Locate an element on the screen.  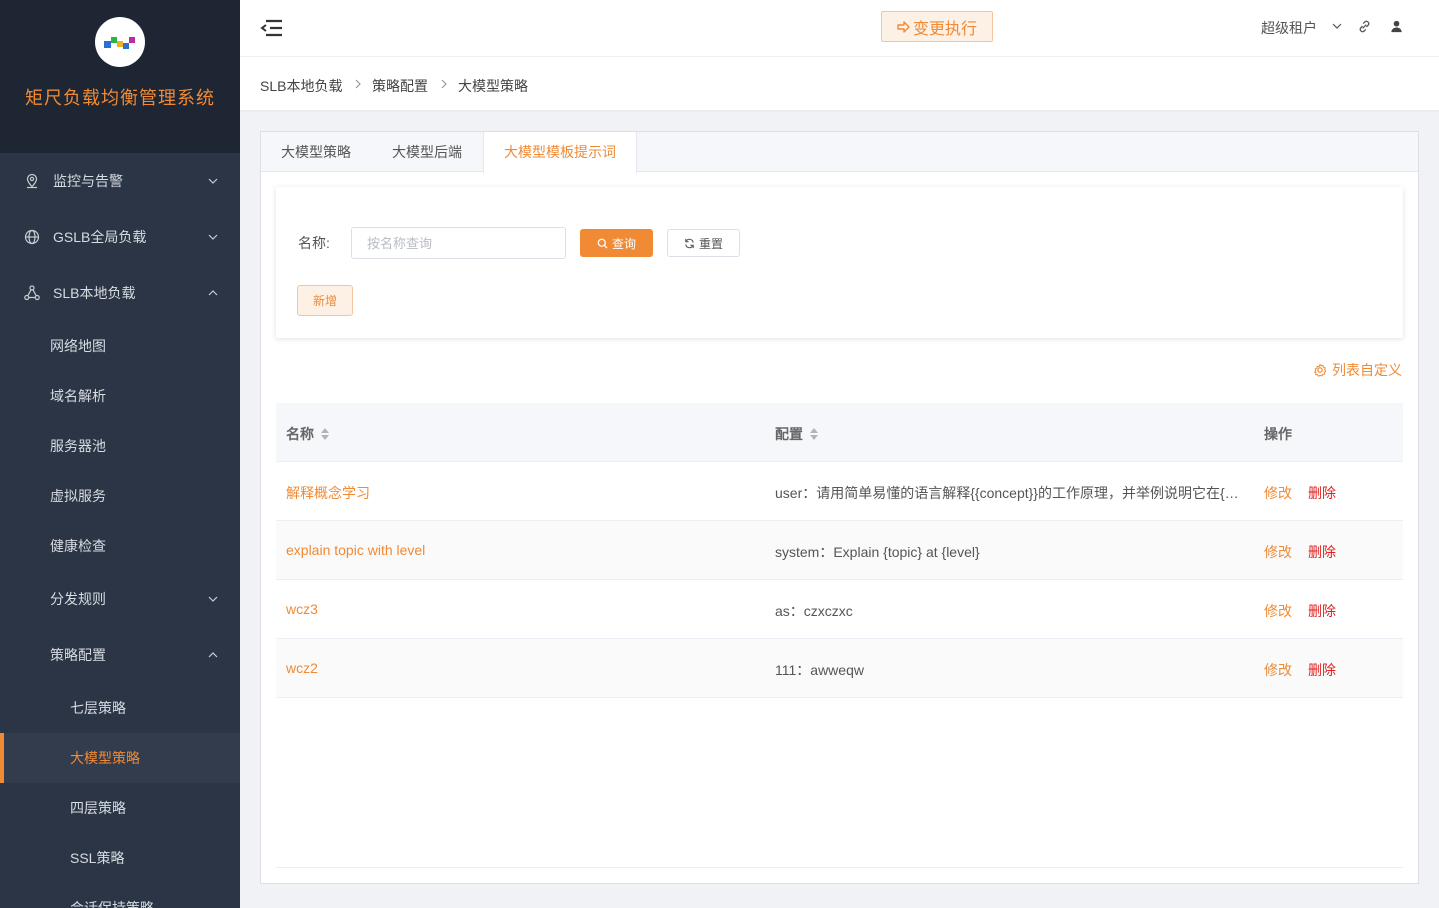
top-bar: 变更执行 超级租户 is located at coordinates (839, 28).